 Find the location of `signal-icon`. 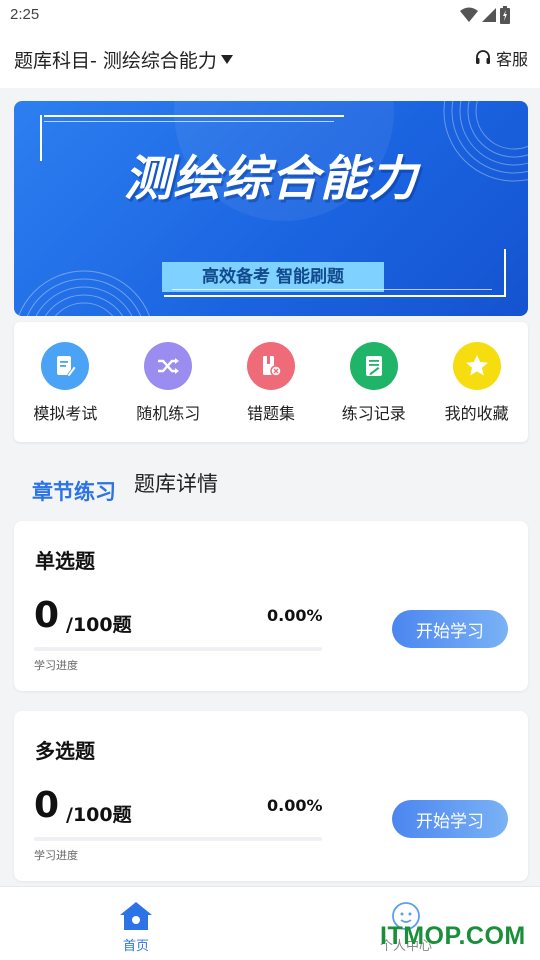

signal-icon is located at coordinates (489, 15).